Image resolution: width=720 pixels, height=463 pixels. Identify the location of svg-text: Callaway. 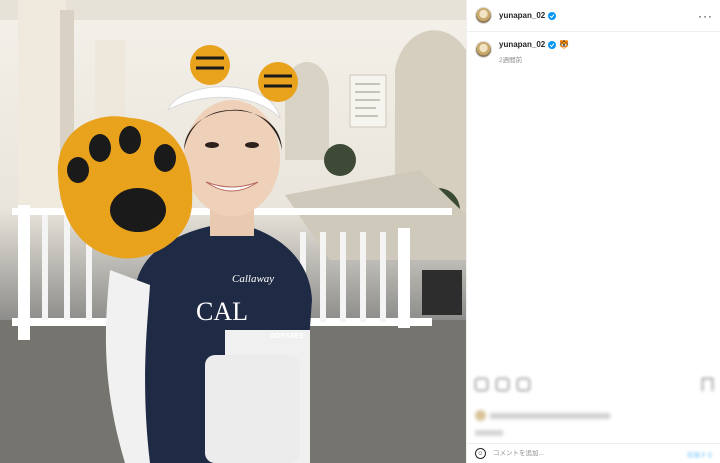
(253, 279).